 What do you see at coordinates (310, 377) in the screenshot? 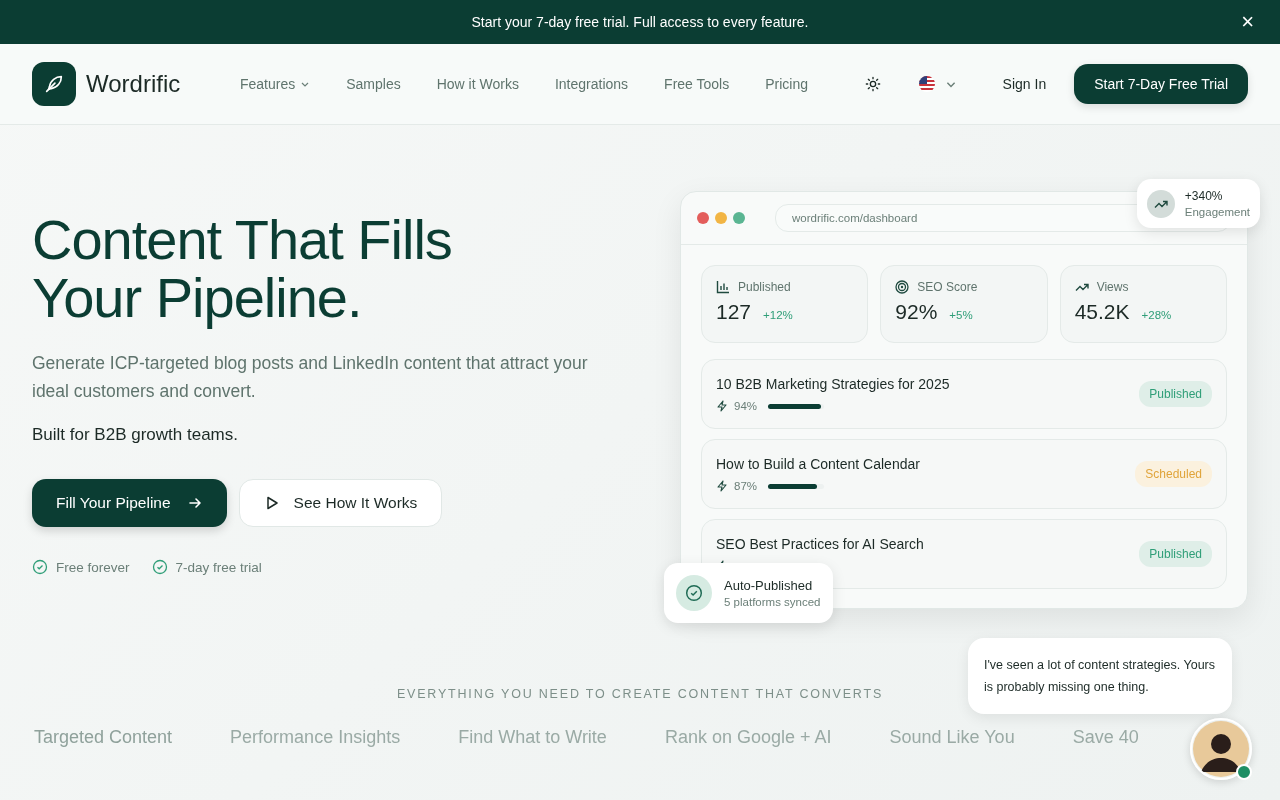
I see `hero-subtitle: Generate ICP-targeted blog posts and LinkedIn content that attract your ideal customers and convert.` at bounding box center [310, 377].